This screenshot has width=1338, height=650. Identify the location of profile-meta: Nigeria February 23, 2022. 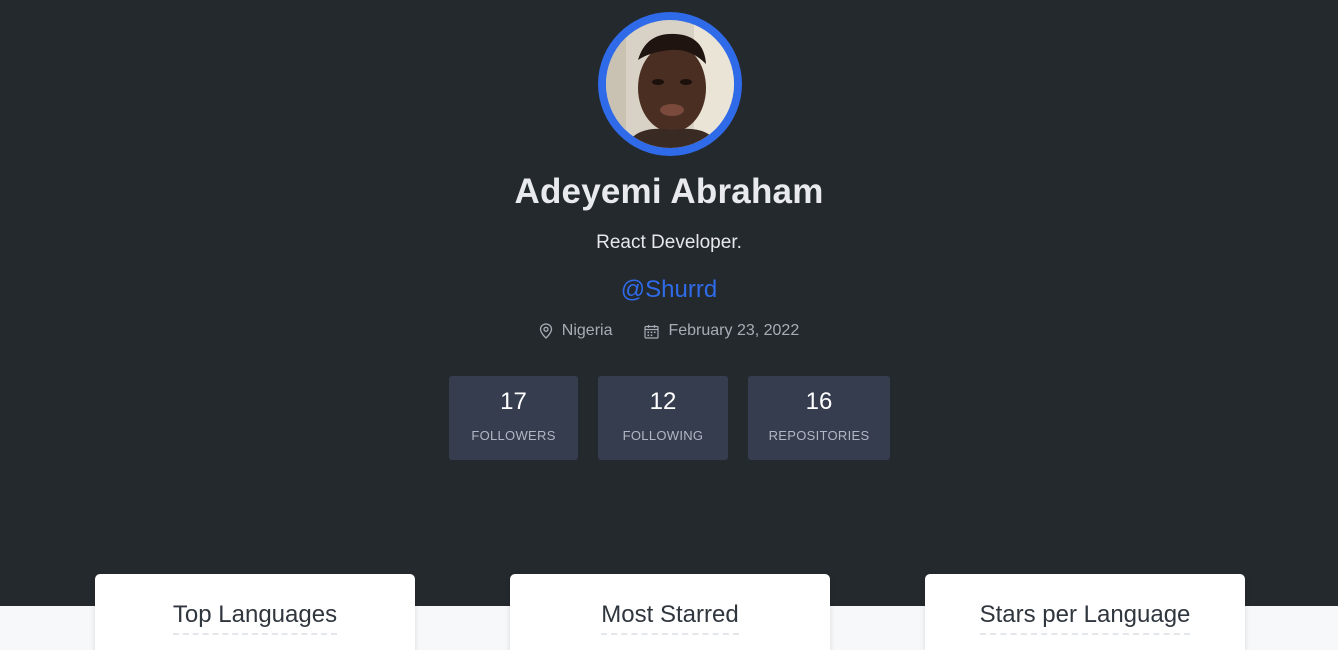
(669, 331).